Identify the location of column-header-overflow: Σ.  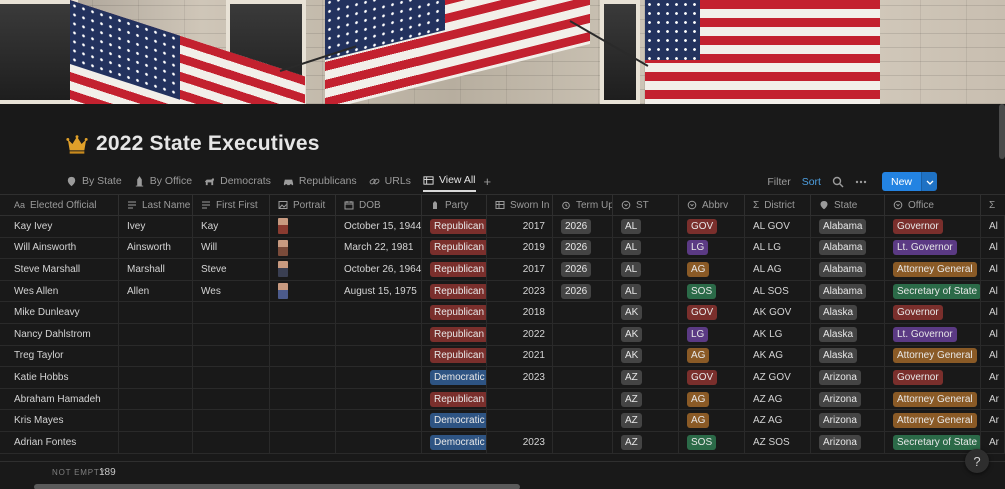
(993, 205).